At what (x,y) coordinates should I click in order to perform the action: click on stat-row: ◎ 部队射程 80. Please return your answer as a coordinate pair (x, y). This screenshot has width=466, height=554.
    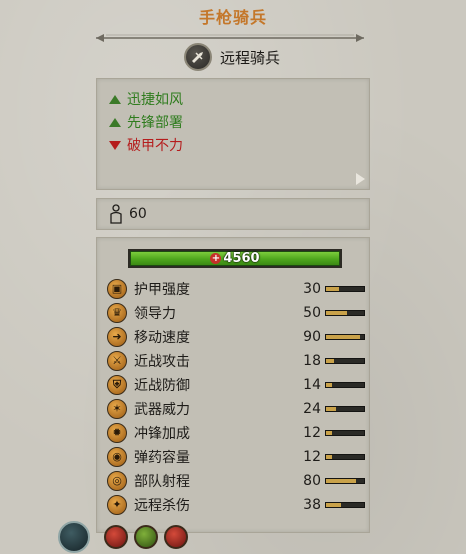
    Looking at the image, I should click on (237, 480).